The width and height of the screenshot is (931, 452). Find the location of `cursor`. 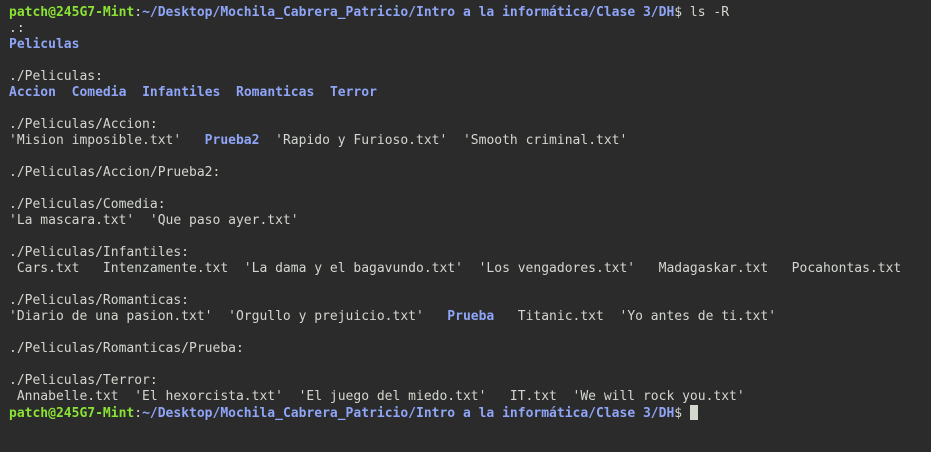

cursor is located at coordinates (693, 412).